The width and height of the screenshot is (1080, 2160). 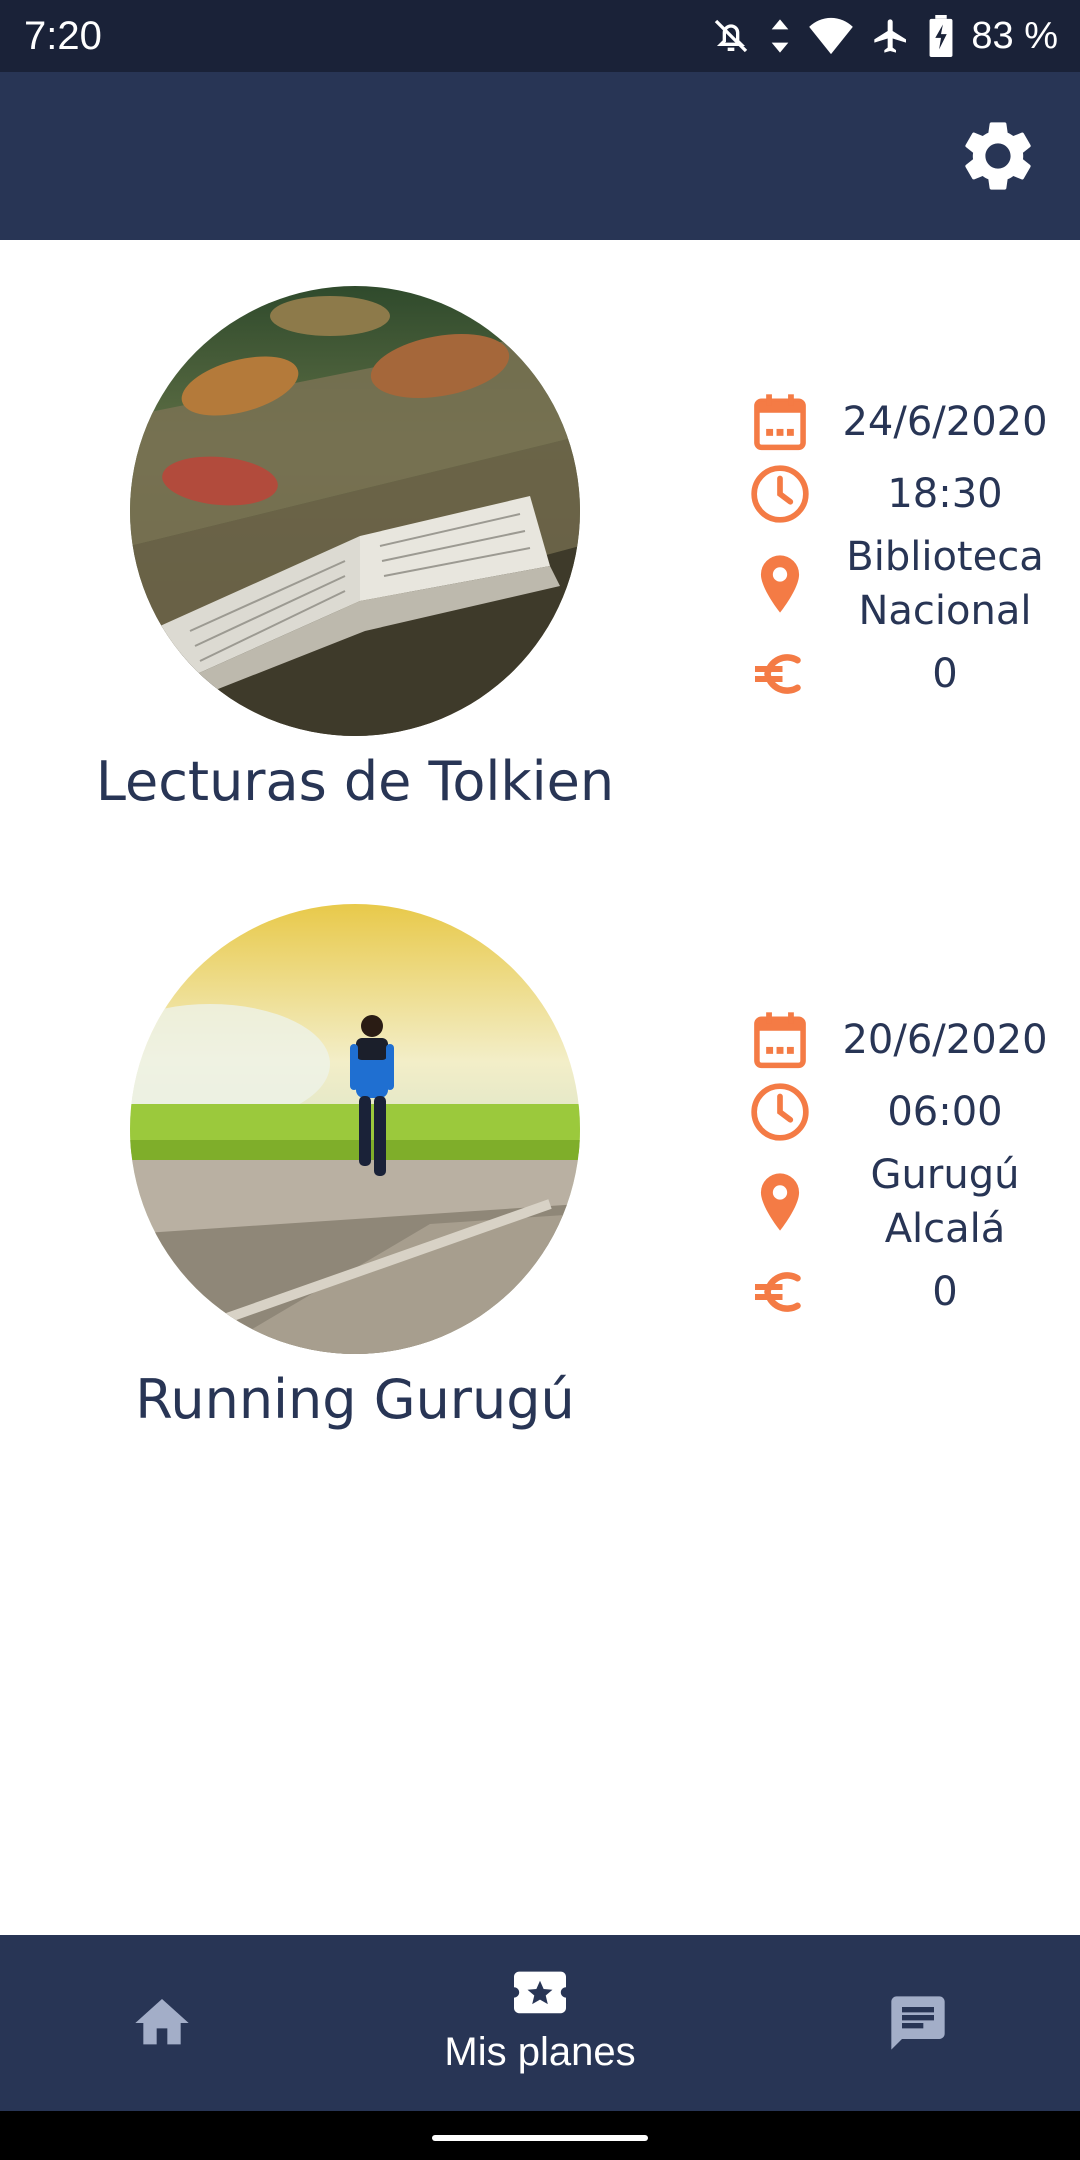 What do you see at coordinates (540, 2052) in the screenshot?
I see `nav-label: Mis planes` at bounding box center [540, 2052].